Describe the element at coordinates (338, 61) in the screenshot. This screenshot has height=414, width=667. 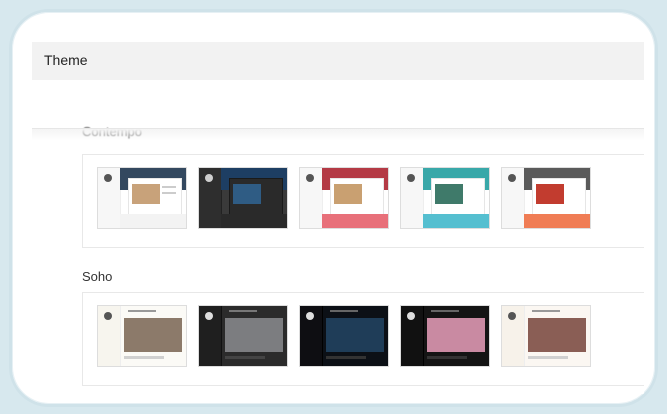
I see `theme-header: Theme` at that location.